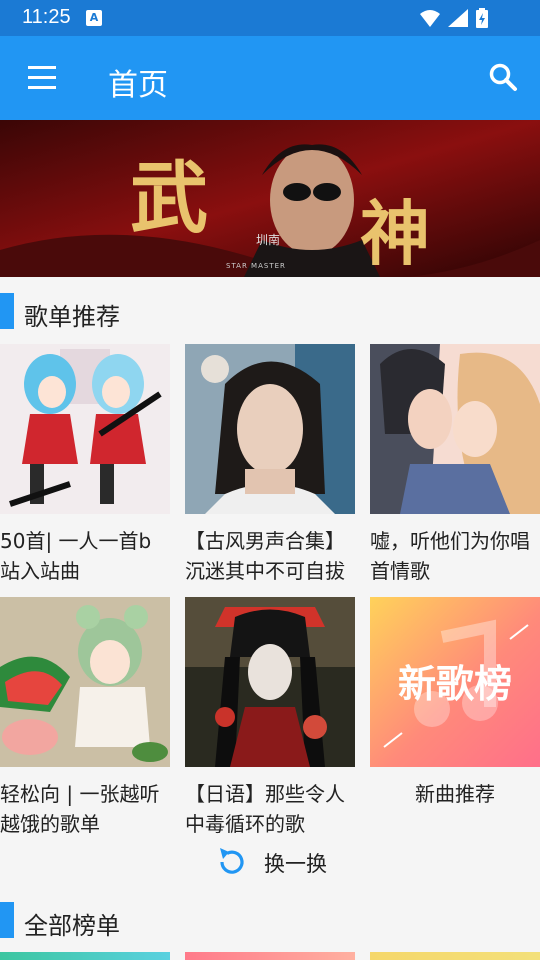 Image resolution: width=540 pixels, height=960 pixels. What do you see at coordinates (268, 239) in the screenshot?
I see `banner-small-text: 圳南` at bounding box center [268, 239].